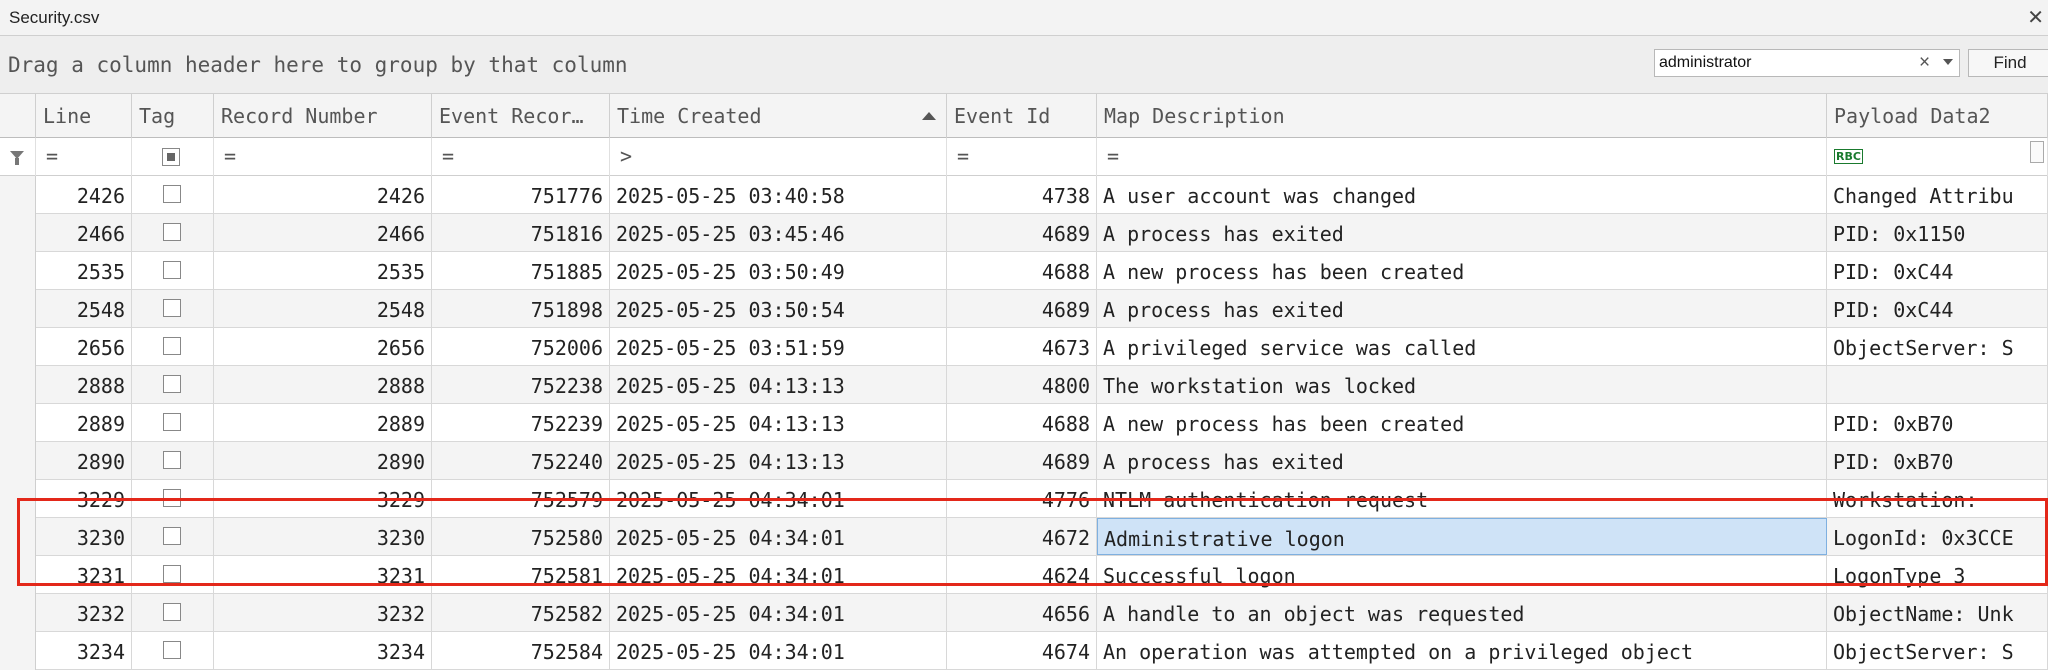 Image resolution: width=2048 pixels, height=670 pixels. What do you see at coordinates (1937, 612) in the screenshot?
I see `cell-payload-data2: ObjectName: Unk` at bounding box center [1937, 612].